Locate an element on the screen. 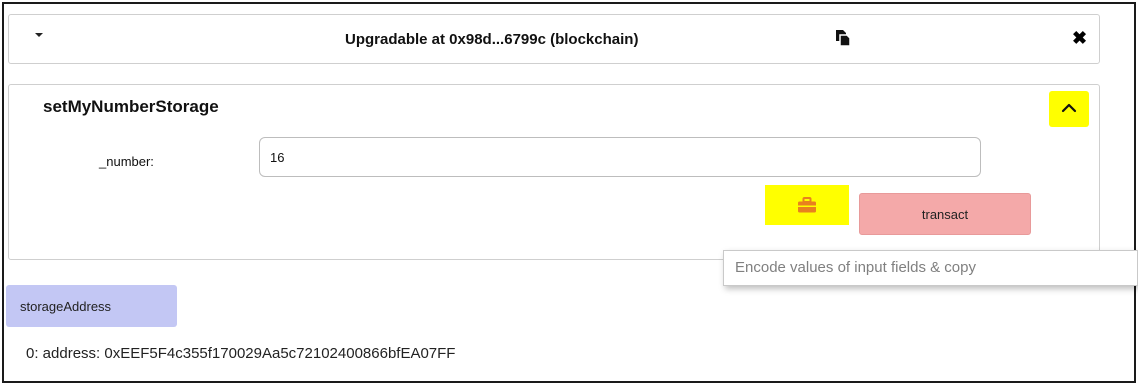 This screenshot has height=385, width=1138. encode-tooltip: Encode values of input fields & copy is located at coordinates (930, 268).